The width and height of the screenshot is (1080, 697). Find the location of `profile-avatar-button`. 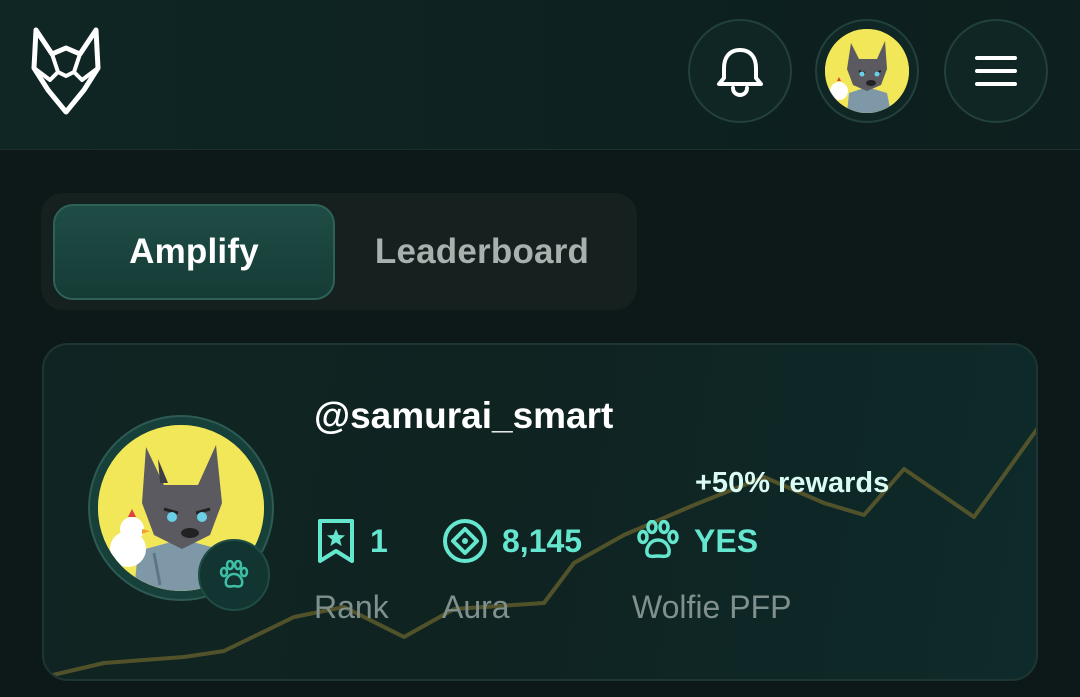

profile-avatar-button is located at coordinates (867, 71).